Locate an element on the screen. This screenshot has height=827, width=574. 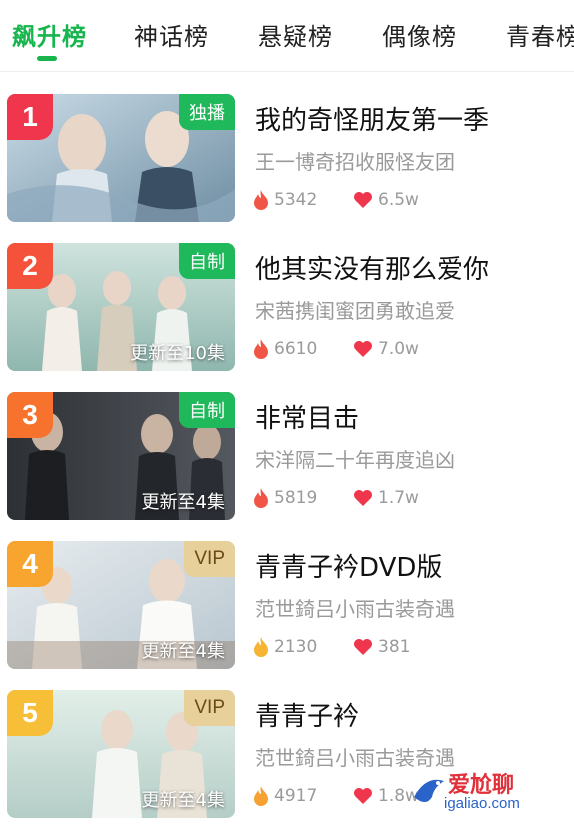
rank-badge: 5 is located at coordinates (30, 713).